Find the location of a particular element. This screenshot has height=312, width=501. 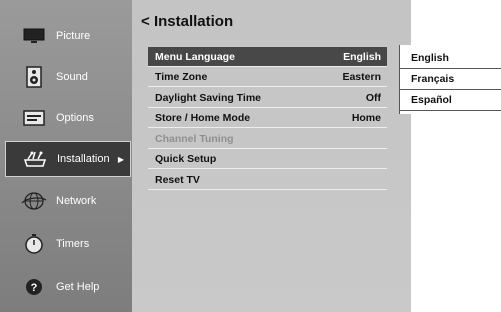

menu-row-store-home-mode: Store / Home Mode Home is located at coordinates (267, 118).